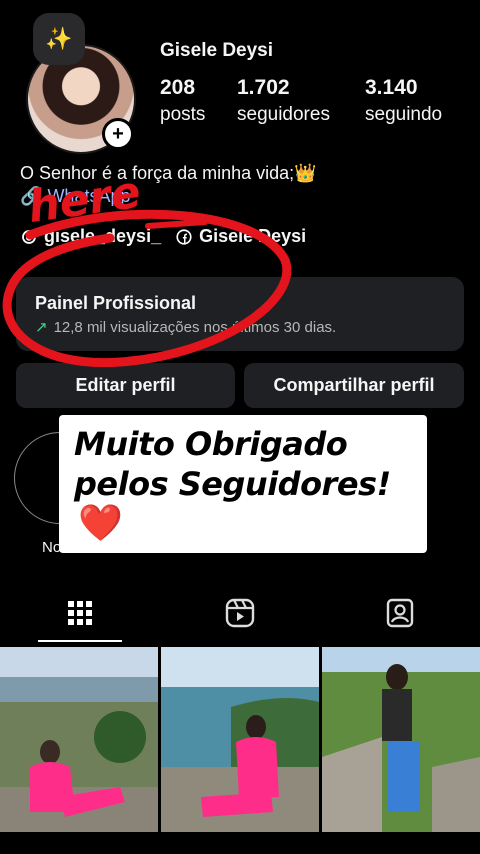 Image resolution: width=480 pixels, height=854 pixels. What do you see at coordinates (80, 641) in the screenshot?
I see `active-tab-indicator` at bounding box center [80, 641].